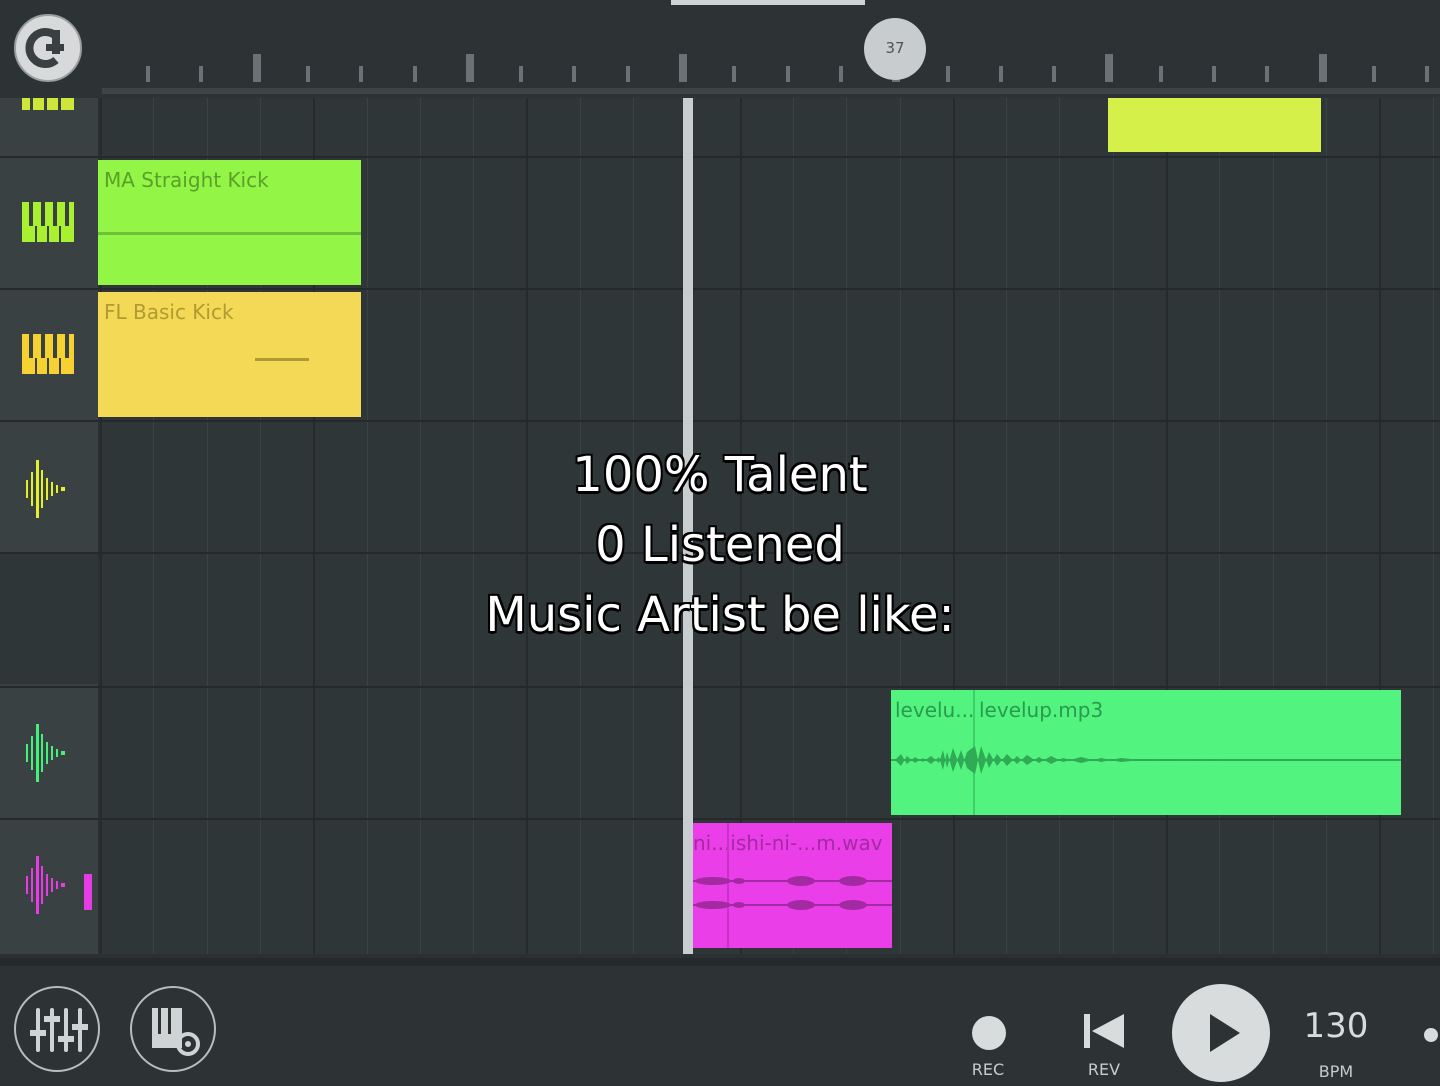 This screenshot has height=1086, width=1440. I want to click on track-2-header, so click(49, 223).